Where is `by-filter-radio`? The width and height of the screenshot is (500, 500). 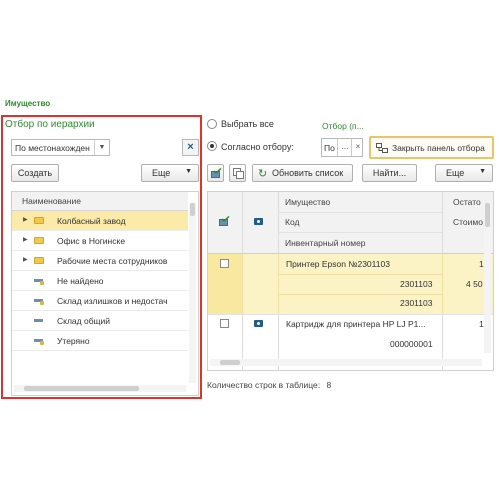
by-filter-radio is located at coordinates (212, 146).